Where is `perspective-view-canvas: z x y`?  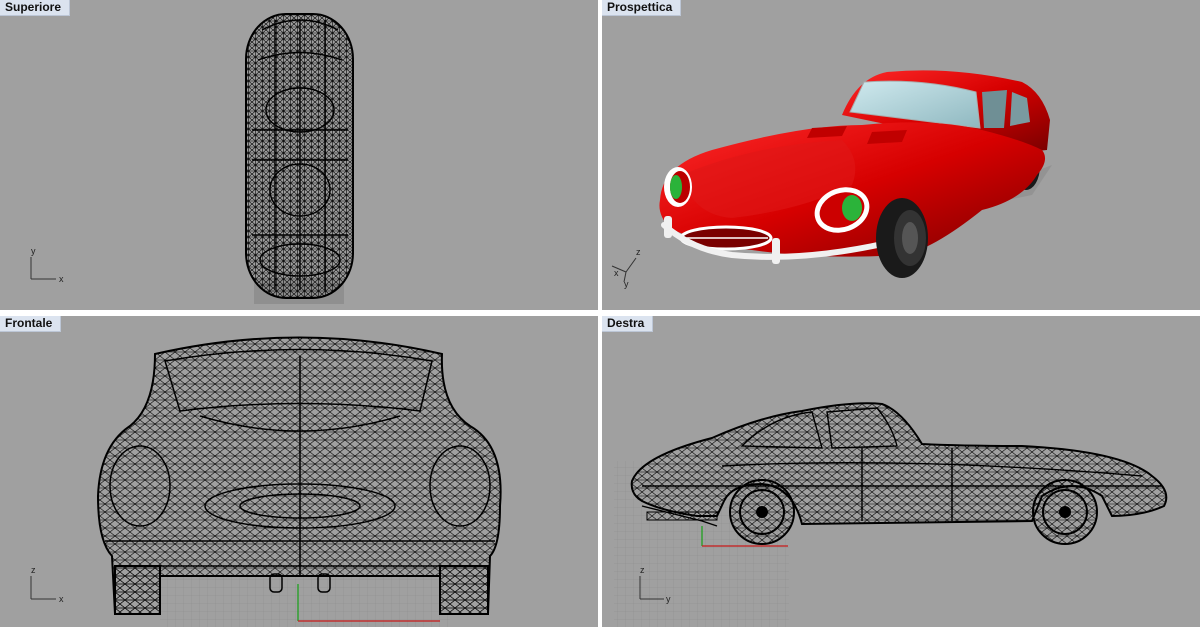
perspective-view-canvas: z x y is located at coordinates (831, 179).